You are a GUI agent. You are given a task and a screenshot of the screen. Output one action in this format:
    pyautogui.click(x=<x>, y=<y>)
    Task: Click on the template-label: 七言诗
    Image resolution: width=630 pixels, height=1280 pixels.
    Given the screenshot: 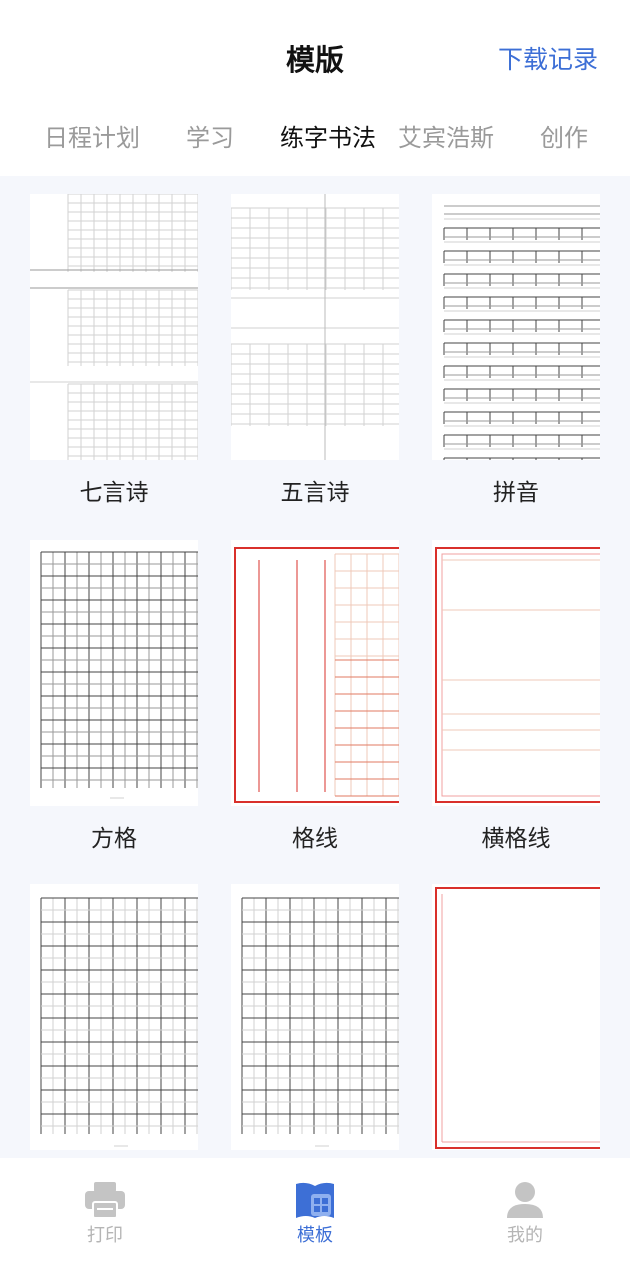 What is the action you would take?
    pyautogui.click(x=114, y=493)
    